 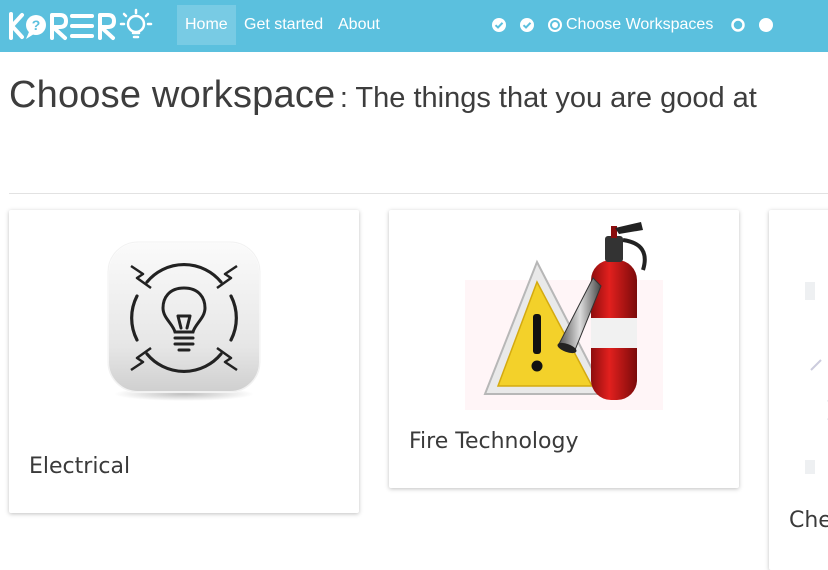 What do you see at coordinates (808, 520) in the screenshot?
I see `workspace-name: Che` at bounding box center [808, 520].